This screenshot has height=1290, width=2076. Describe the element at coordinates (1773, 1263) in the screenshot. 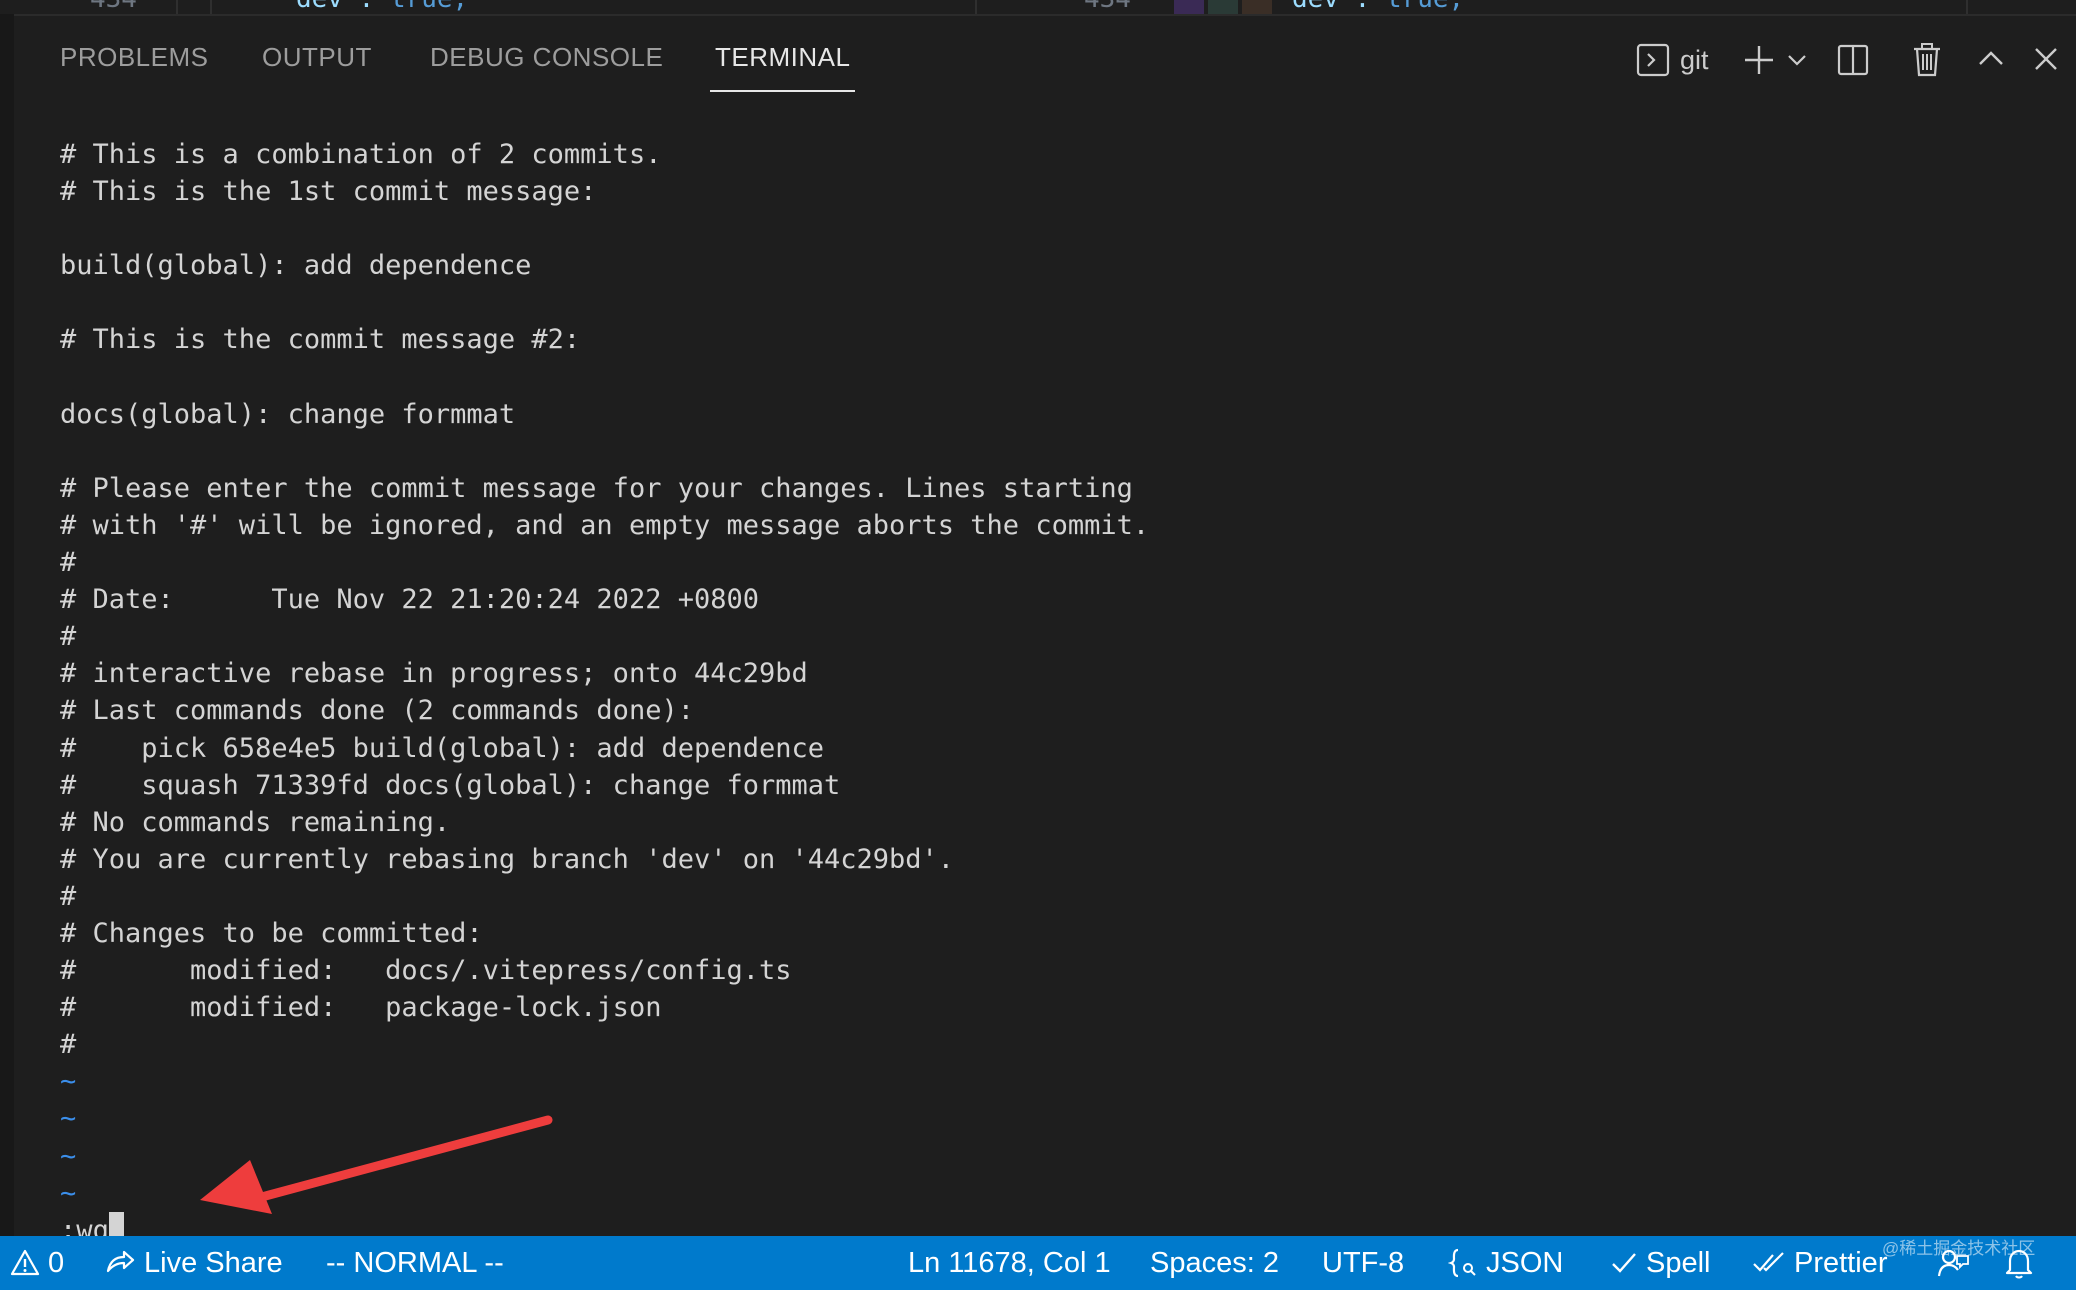

I see `double-check-icon` at that location.